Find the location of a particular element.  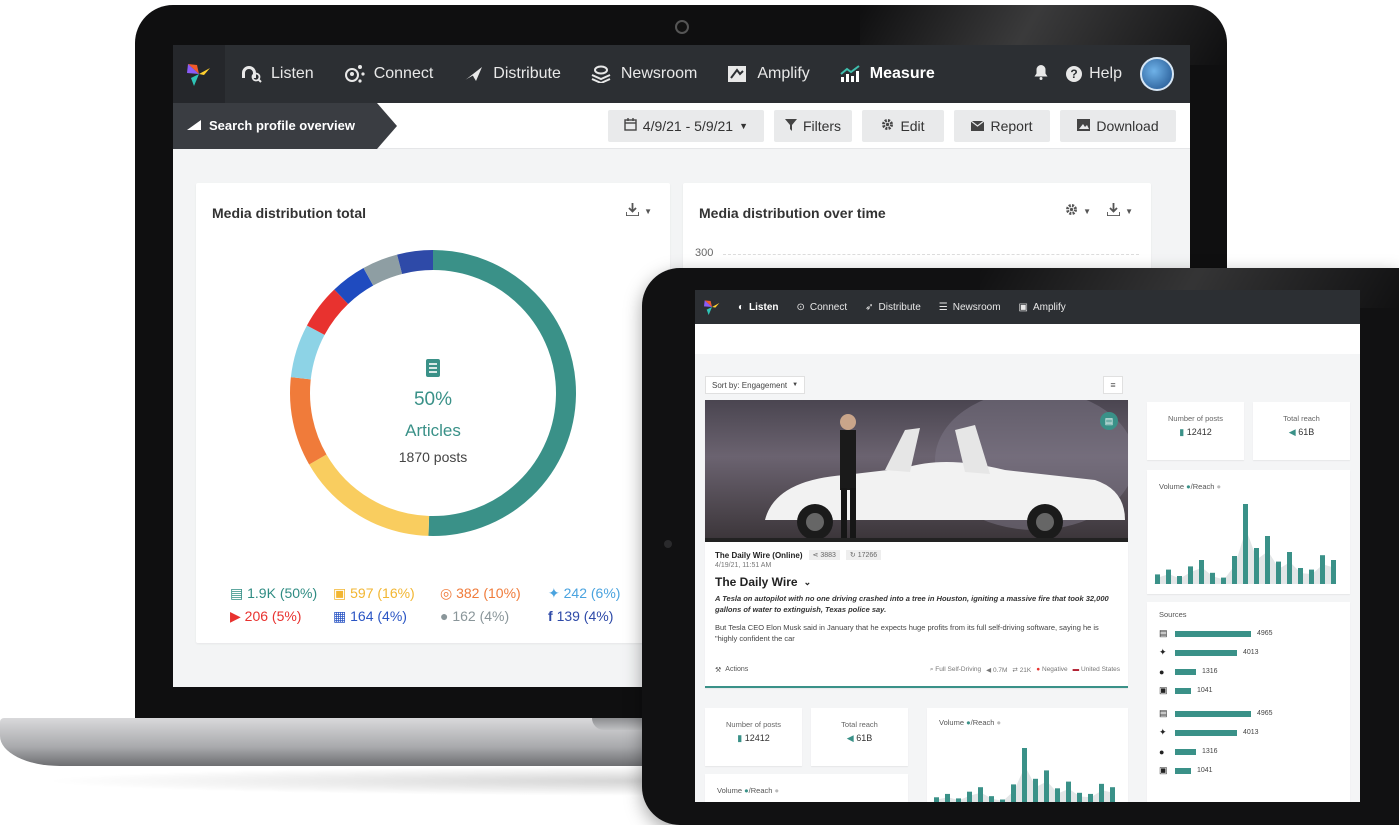

nav-newsroom: Newsroom is located at coordinates (643, 74).